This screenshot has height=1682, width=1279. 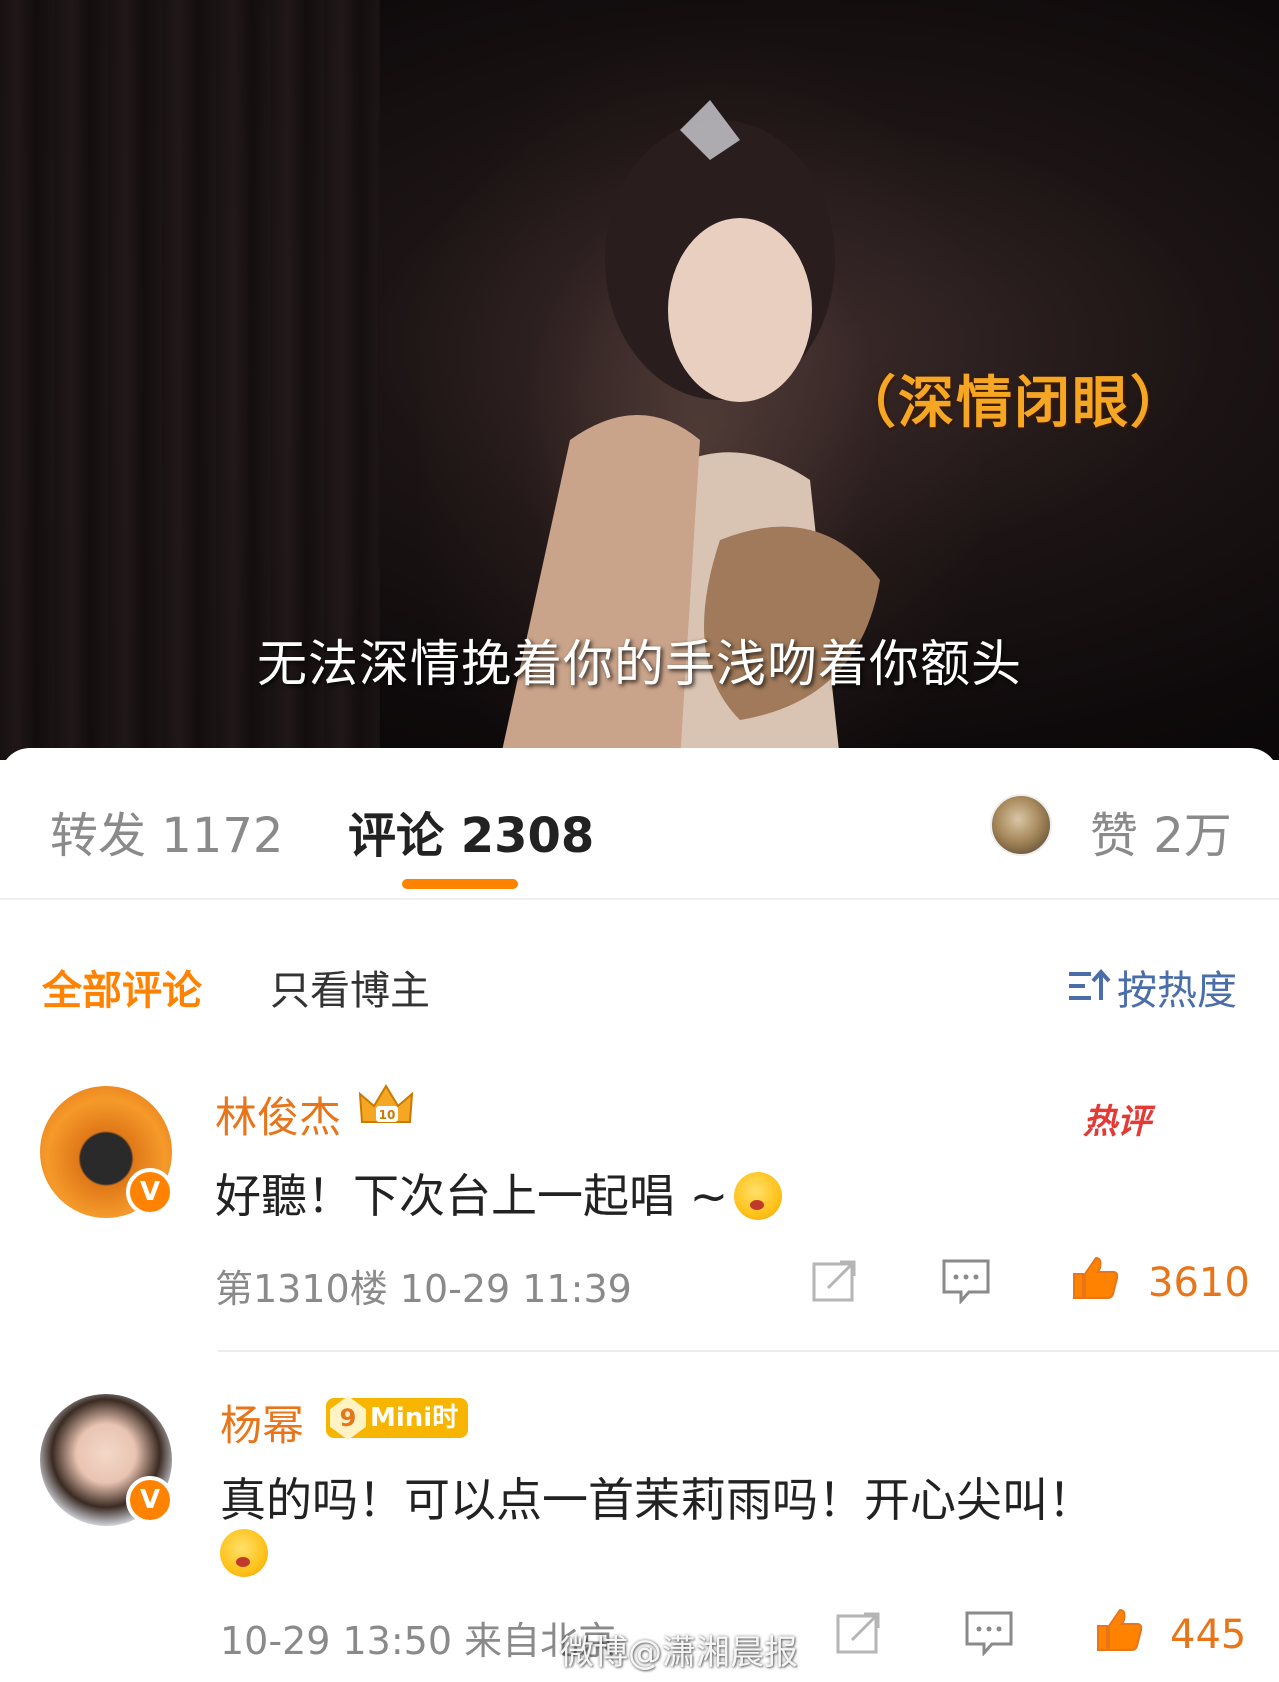 What do you see at coordinates (460, 884) in the screenshot?
I see `active-tab-indicator` at bounding box center [460, 884].